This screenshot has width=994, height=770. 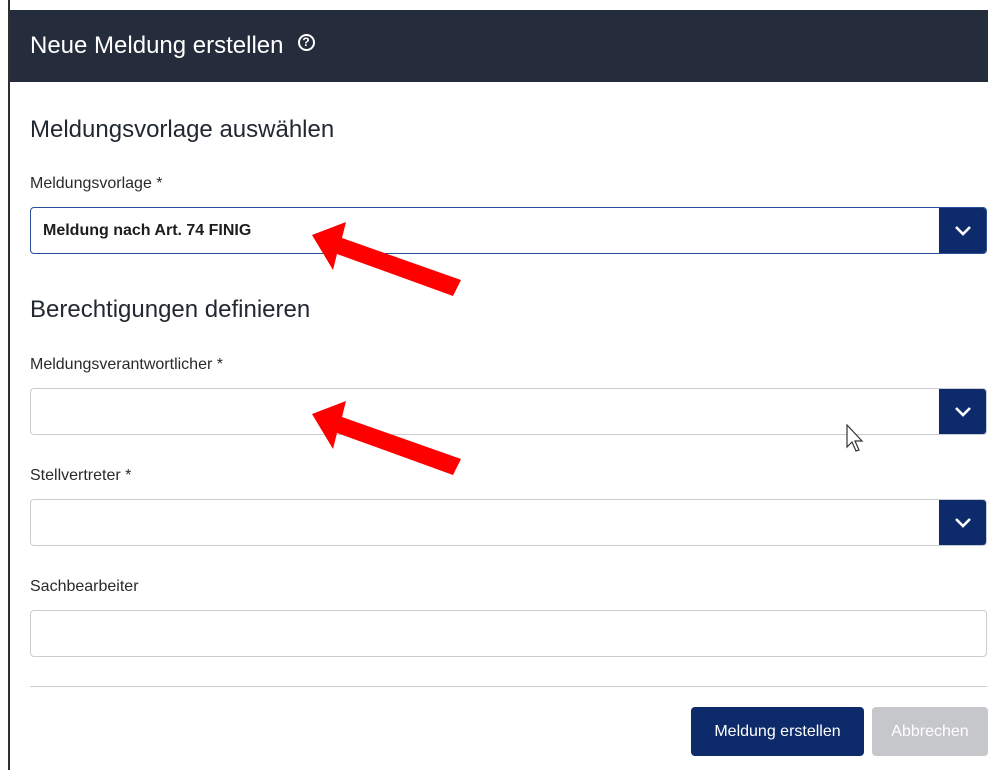 What do you see at coordinates (157, 45) in the screenshot?
I see `modal-title: Neue Meldung erstellen` at bounding box center [157, 45].